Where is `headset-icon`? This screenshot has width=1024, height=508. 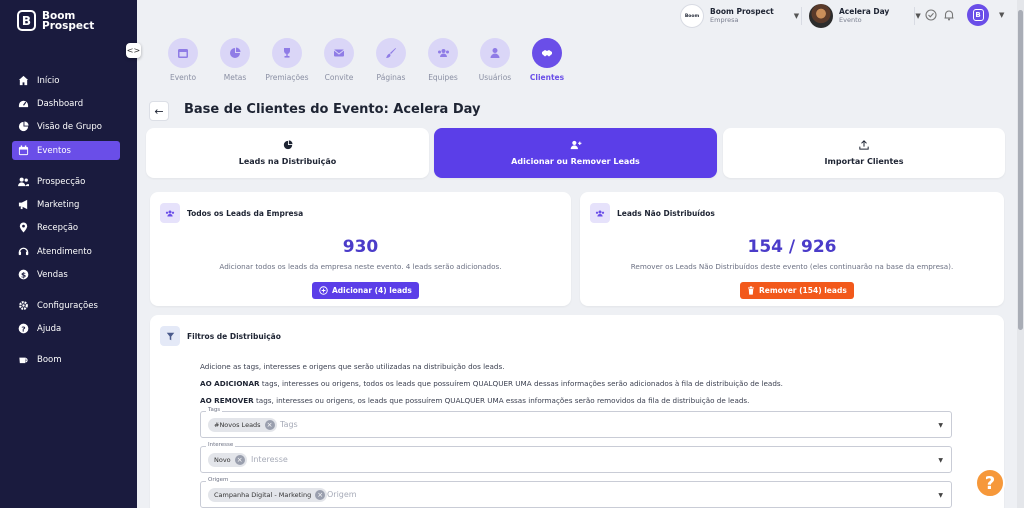 headset-icon is located at coordinates (23, 251).